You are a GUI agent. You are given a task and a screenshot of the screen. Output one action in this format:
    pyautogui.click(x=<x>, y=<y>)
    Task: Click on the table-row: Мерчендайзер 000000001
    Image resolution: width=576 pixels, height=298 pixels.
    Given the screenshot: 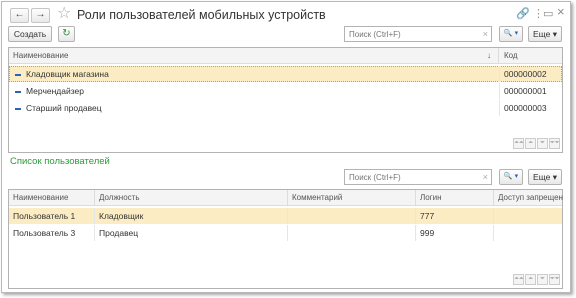 What is the action you would take?
    pyautogui.click(x=285, y=91)
    